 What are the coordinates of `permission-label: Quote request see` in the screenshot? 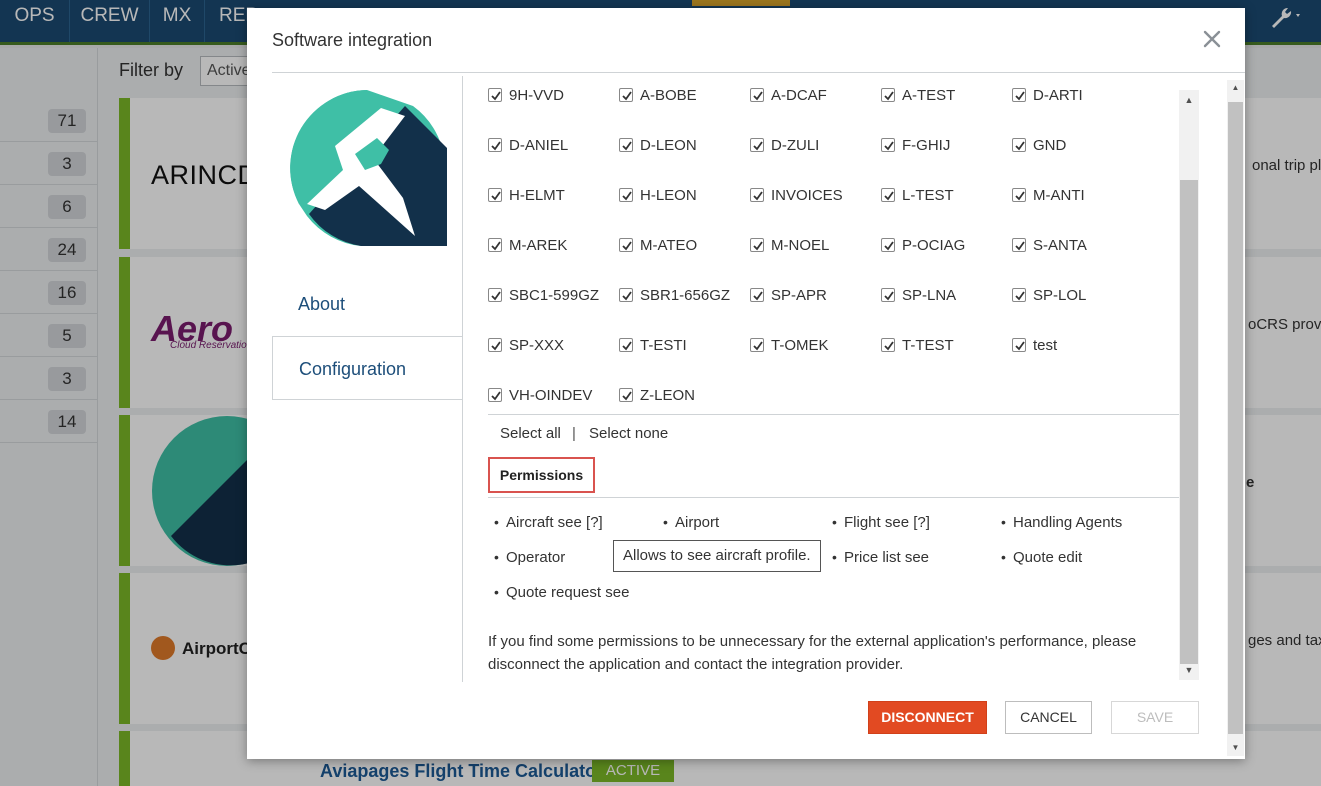 It's located at (568, 592).